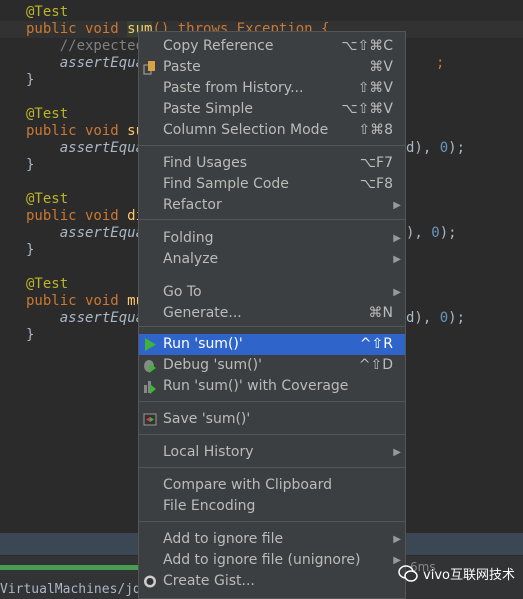 The image size is (523, 599). Describe the element at coordinates (246, 130) in the screenshot. I see `menu-item-label: Column Selection Mode` at that location.